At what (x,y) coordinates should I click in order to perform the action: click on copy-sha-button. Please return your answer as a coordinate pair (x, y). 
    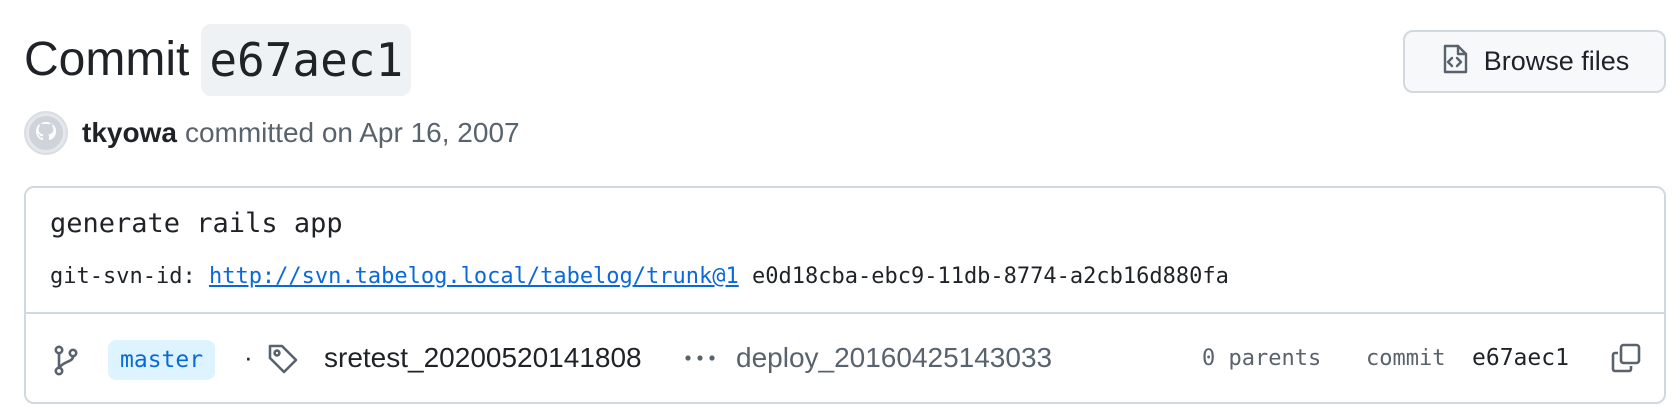
    Looking at the image, I should click on (1626, 360).